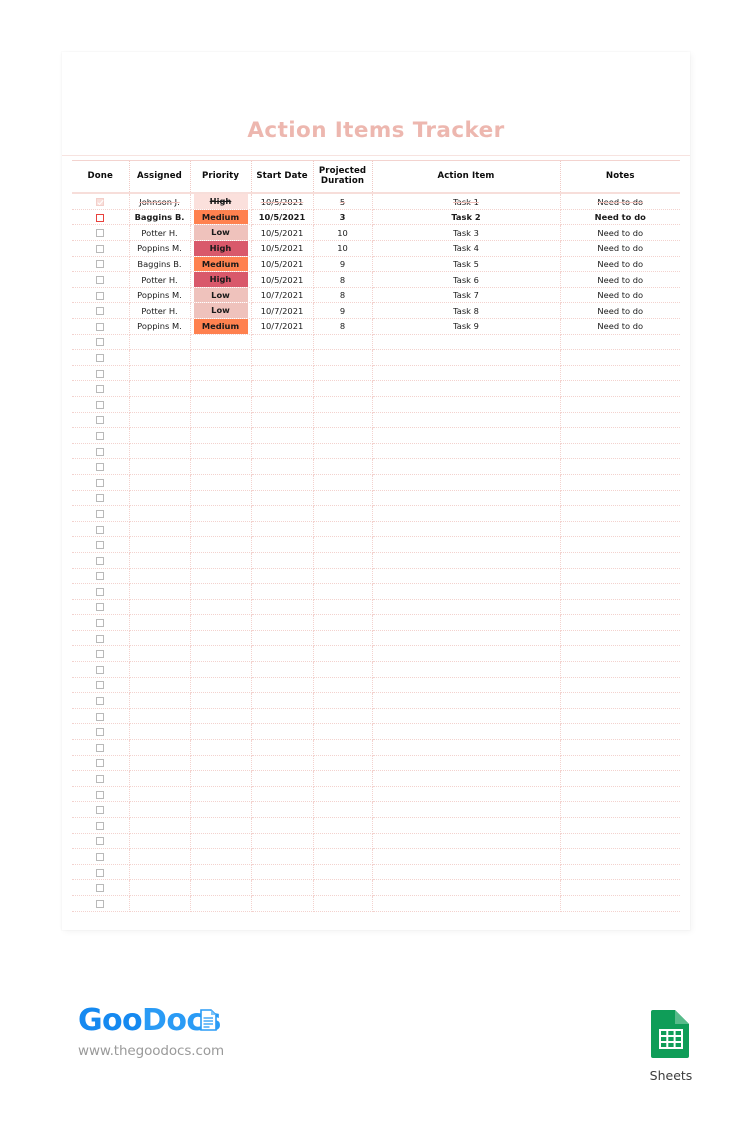 The width and height of the screenshot is (750, 1144). Describe the element at coordinates (466, 233) in the screenshot. I see `cell-action: Task 3` at that location.